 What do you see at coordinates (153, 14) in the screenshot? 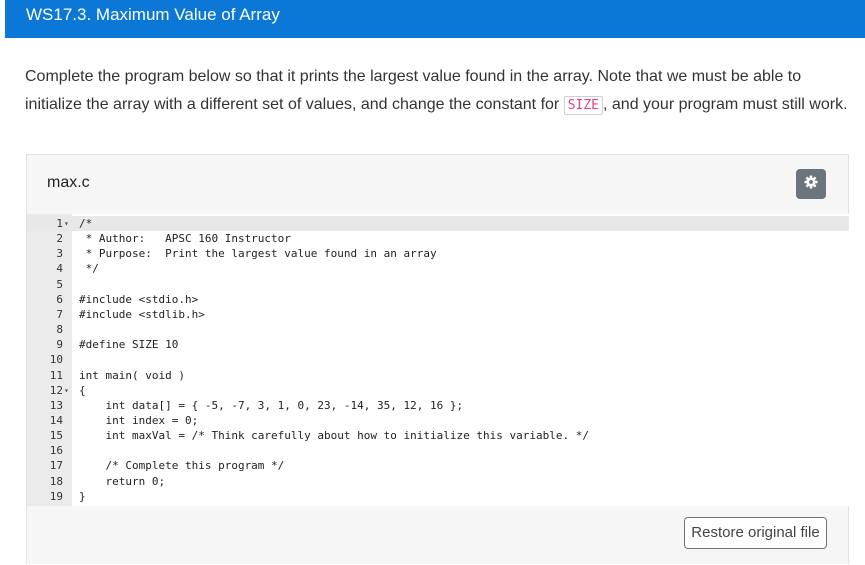
I see `page-title: WS17.3. Maximum Value of Array` at bounding box center [153, 14].